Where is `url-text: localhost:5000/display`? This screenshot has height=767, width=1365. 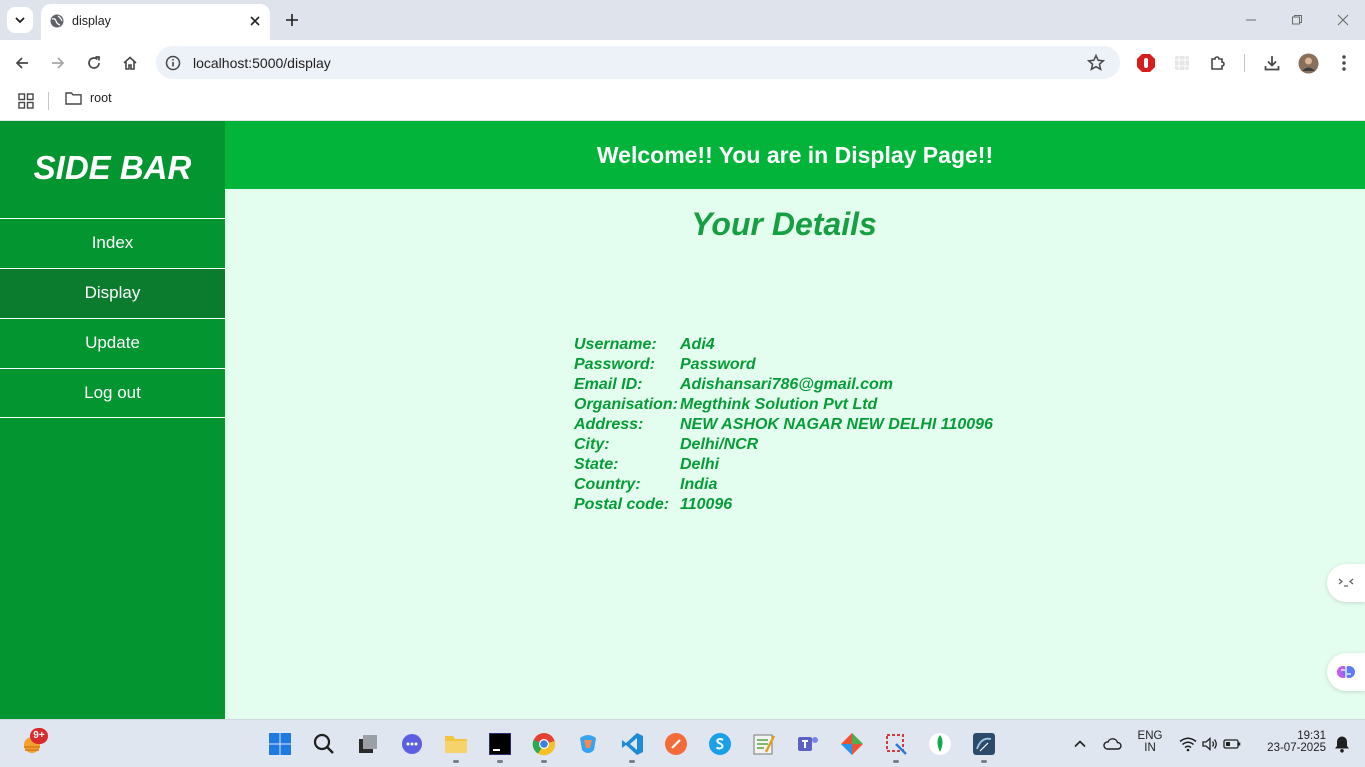 url-text: localhost:5000/display is located at coordinates (262, 63).